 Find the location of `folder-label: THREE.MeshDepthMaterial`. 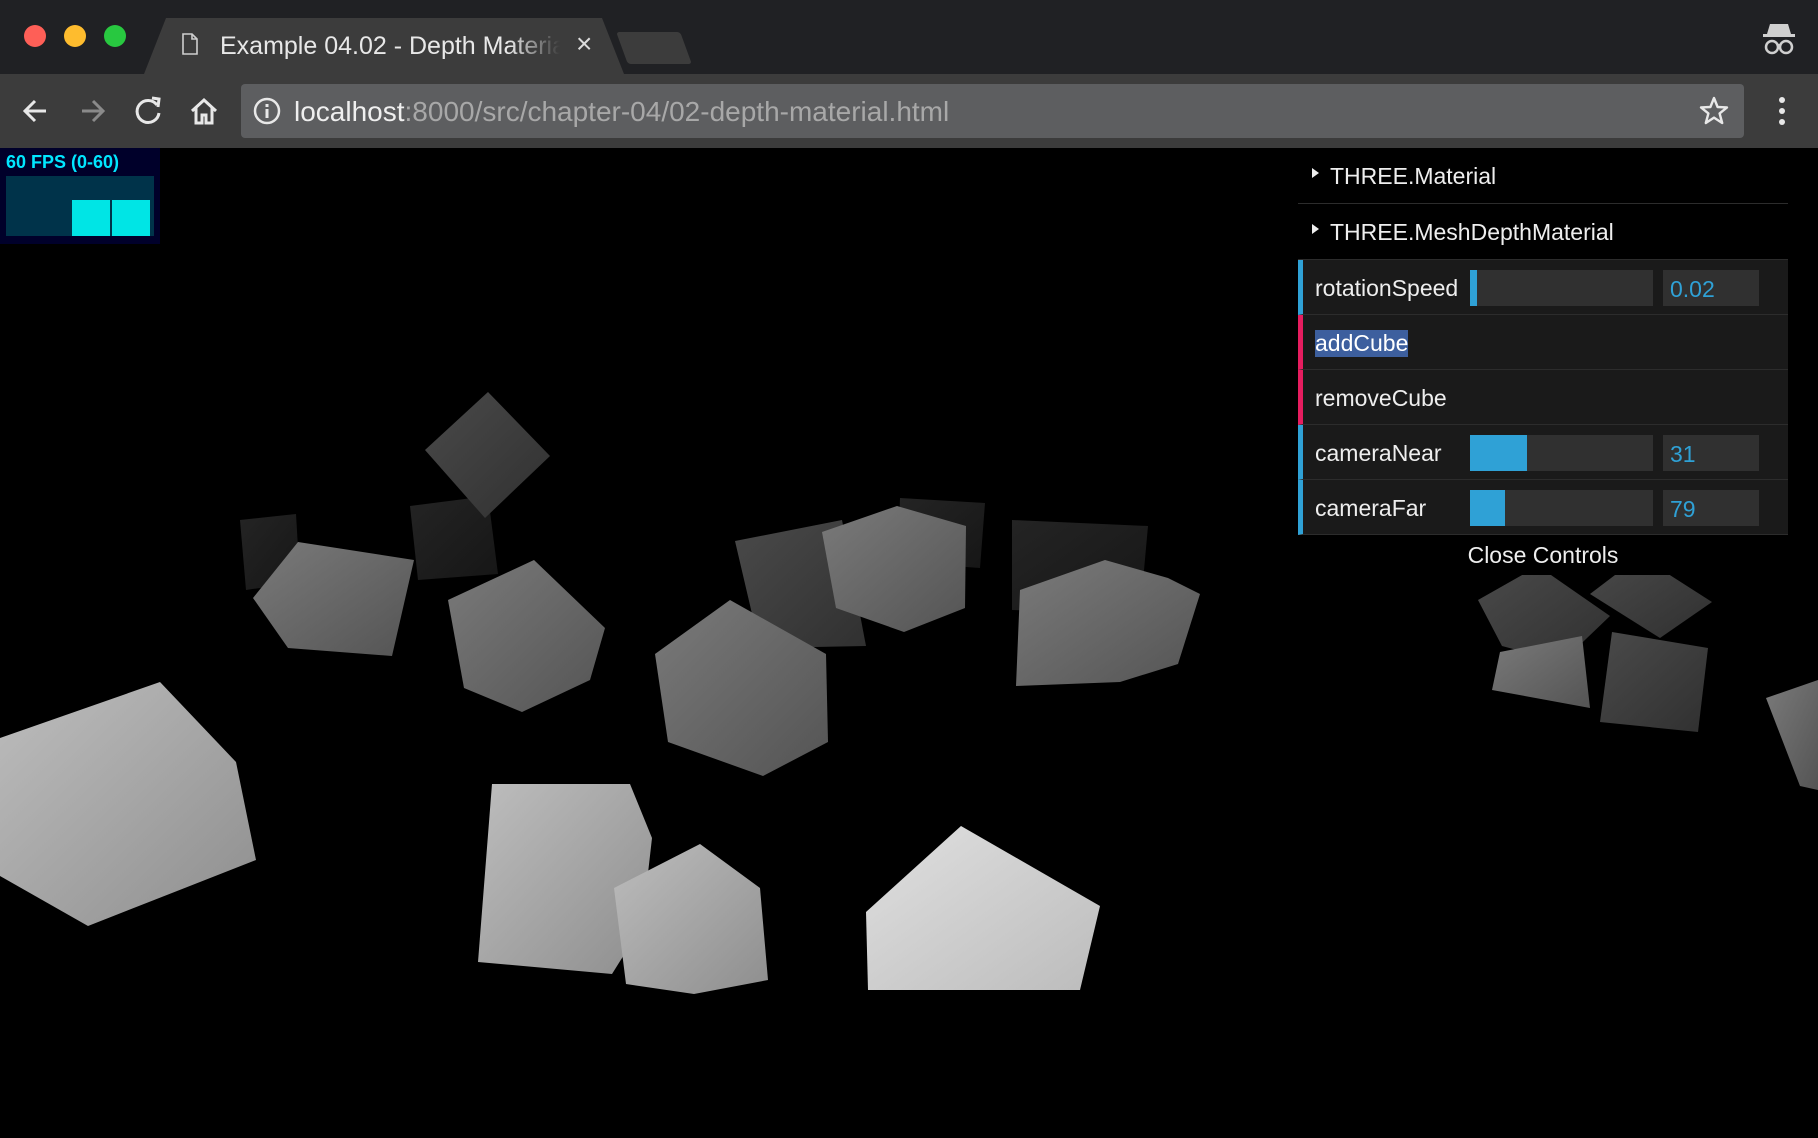

folder-label: THREE.MeshDepthMaterial is located at coordinates (1472, 232).